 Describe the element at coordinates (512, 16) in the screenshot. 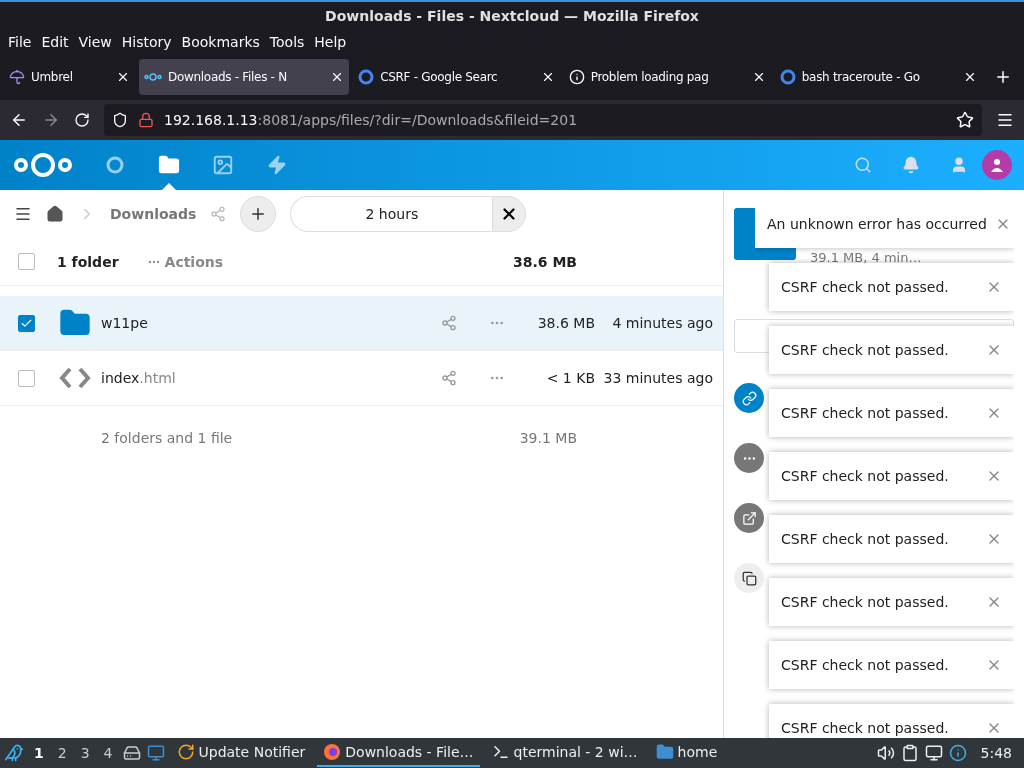

I see `window-title: Downloads - Files - Nextcloud — Mozilla Firefox` at that location.